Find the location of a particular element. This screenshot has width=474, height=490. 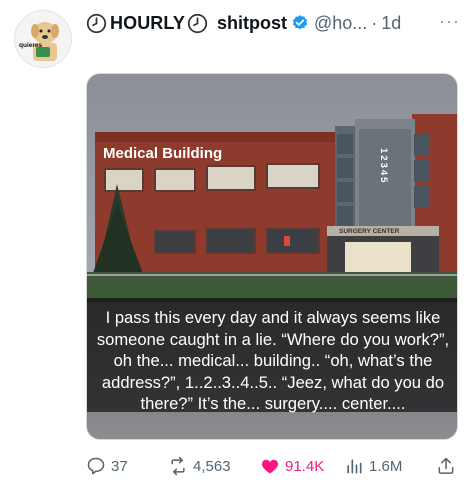

views-icon is located at coordinates (354, 466).